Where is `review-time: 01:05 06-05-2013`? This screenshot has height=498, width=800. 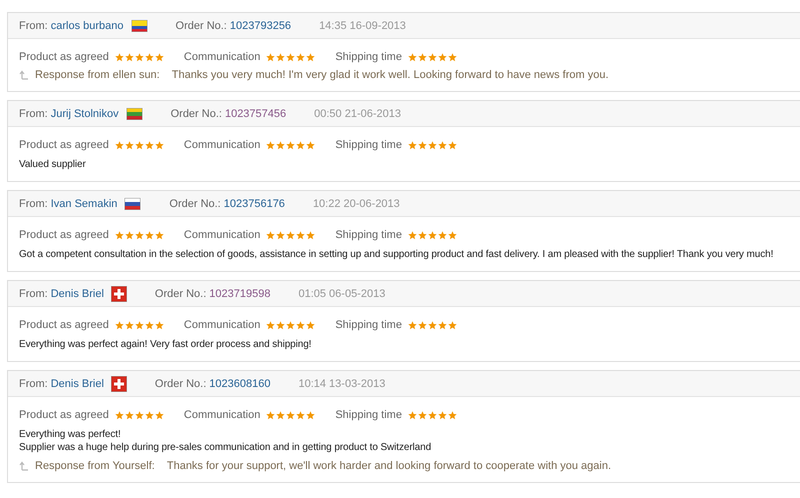
review-time: 01:05 06-05-2013 is located at coordinates (342, 294).